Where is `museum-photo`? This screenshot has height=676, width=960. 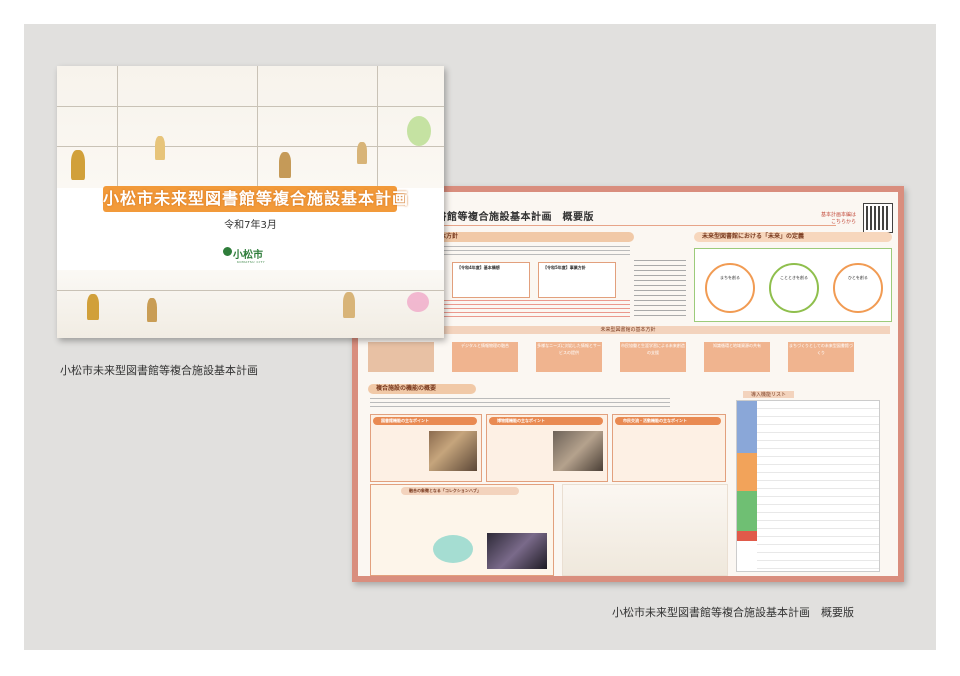
museum-photo is located at coordinates (578, 451).